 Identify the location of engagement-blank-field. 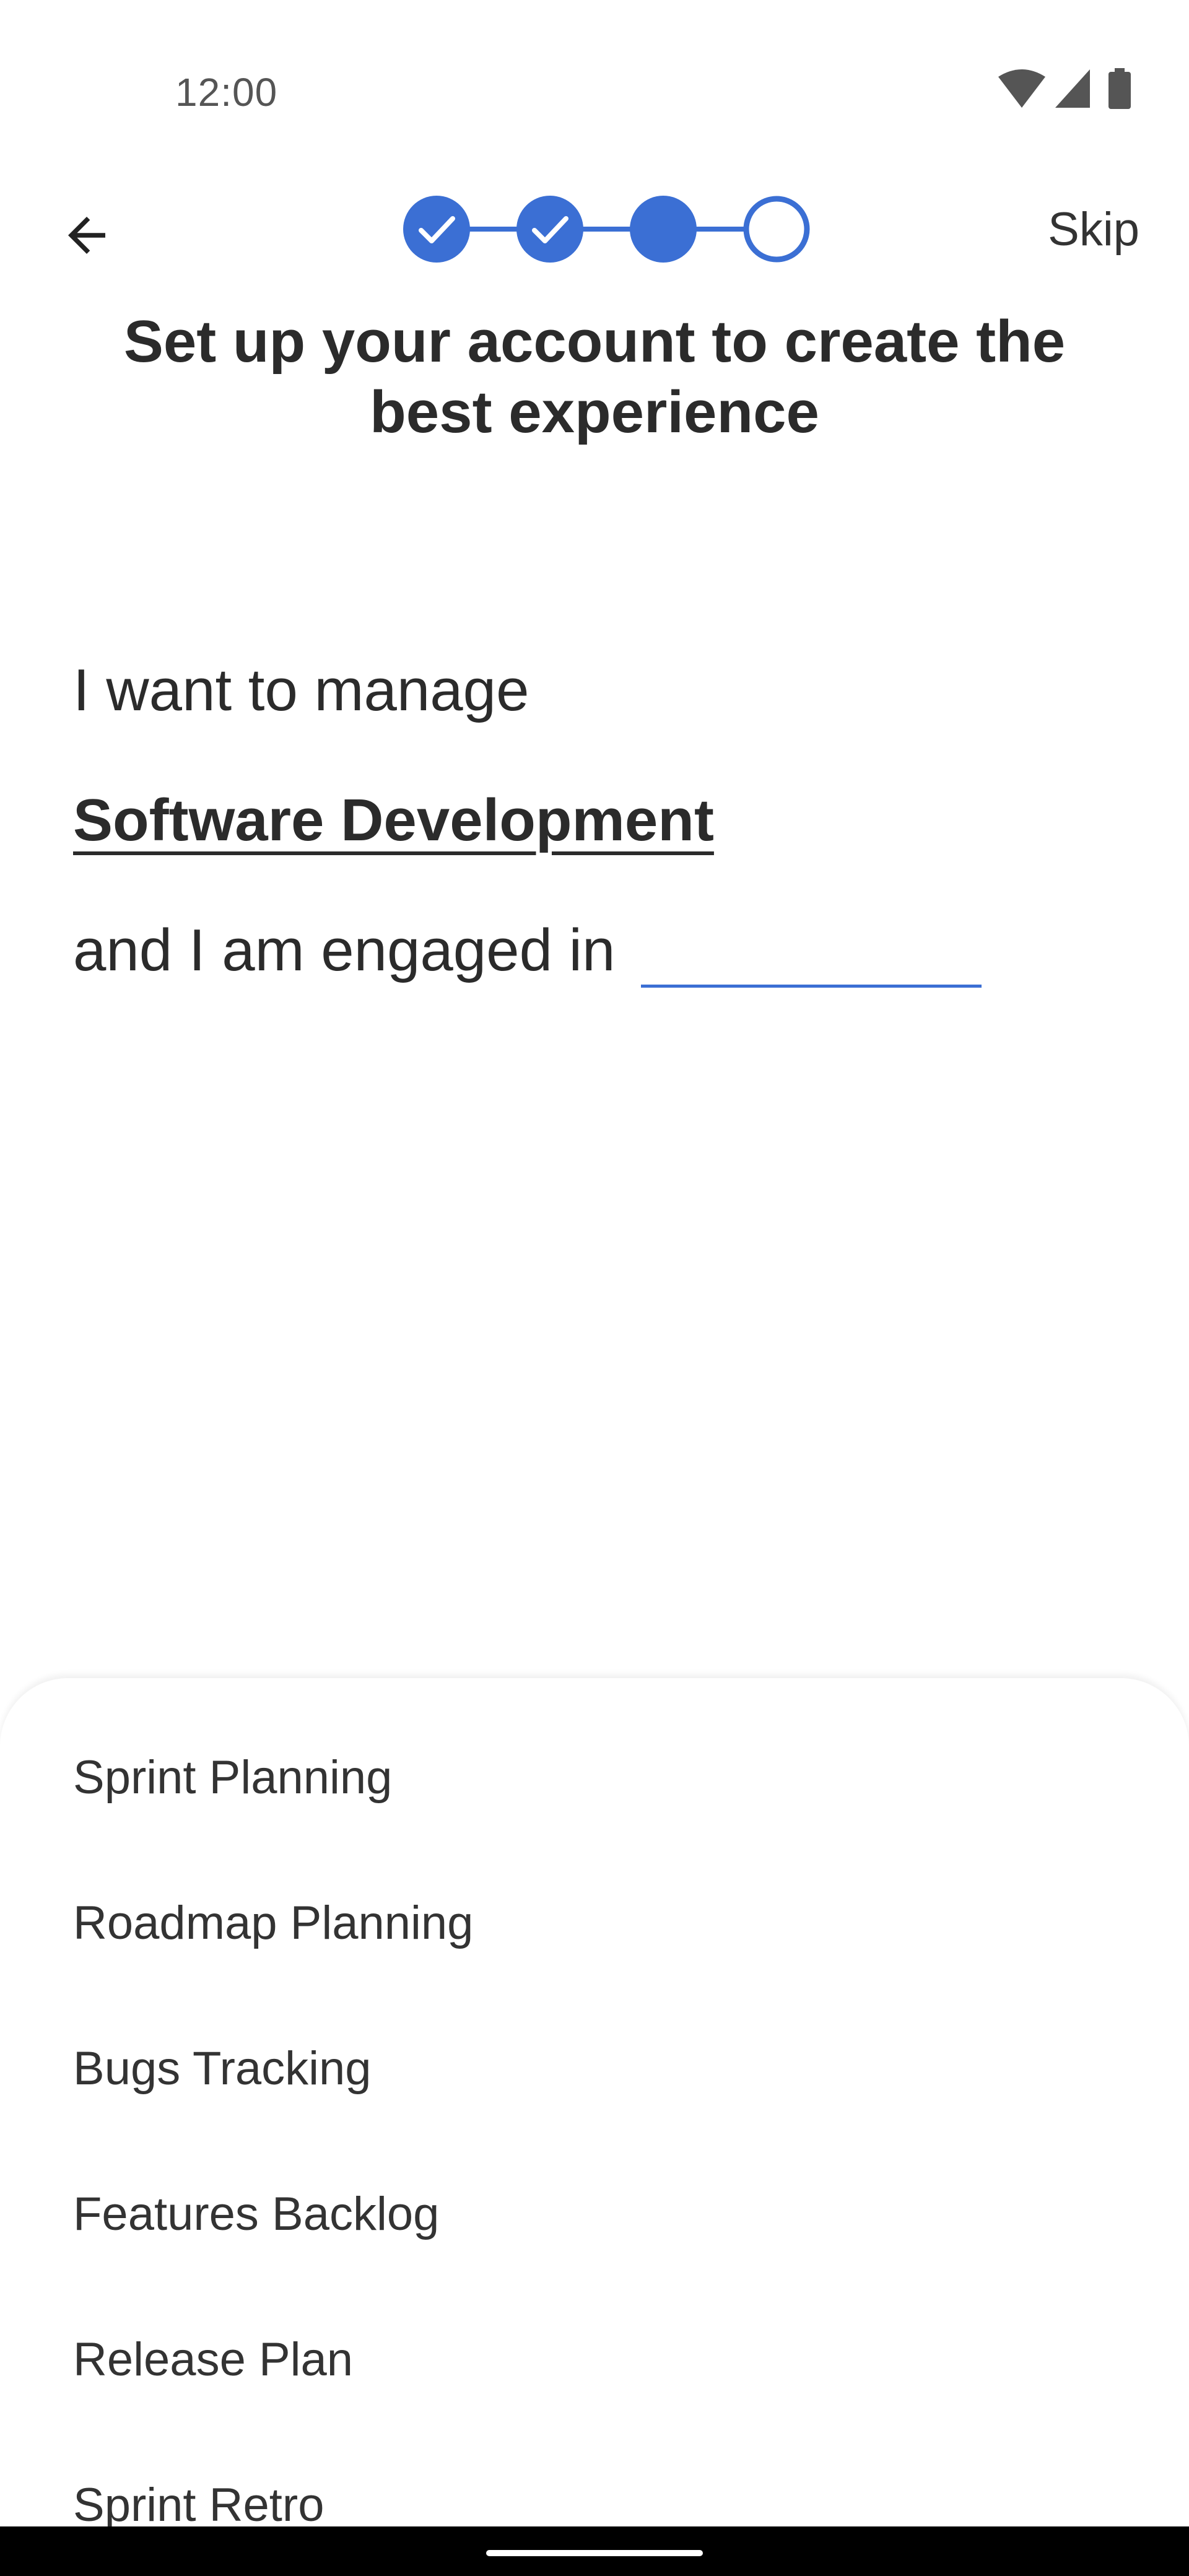
(811, 955).